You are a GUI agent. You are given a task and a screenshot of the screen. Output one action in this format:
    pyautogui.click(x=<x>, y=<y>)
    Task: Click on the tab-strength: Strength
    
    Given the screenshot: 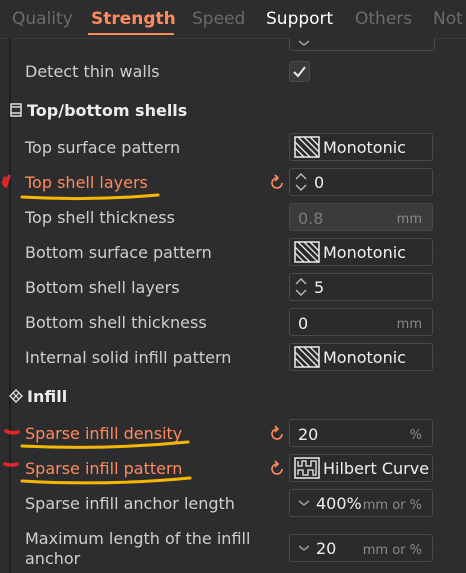 What is the action you would take?
    pyautogui.click(x=133, y=19)
    